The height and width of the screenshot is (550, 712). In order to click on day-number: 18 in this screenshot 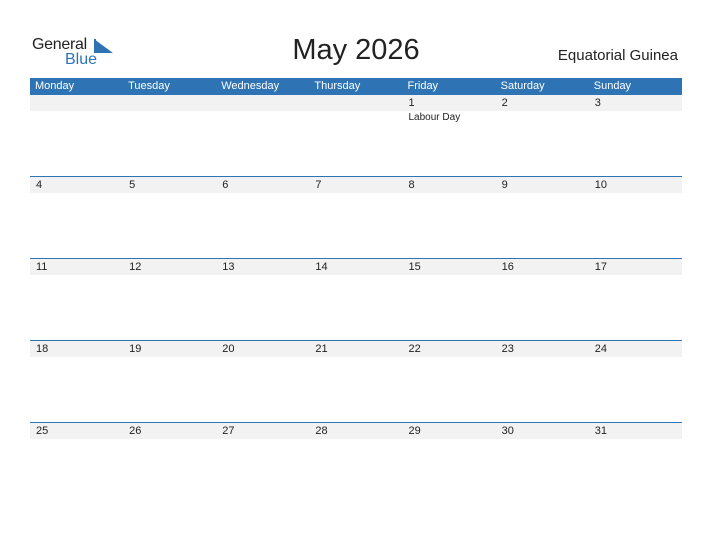, I will do `click(42, 349)`.